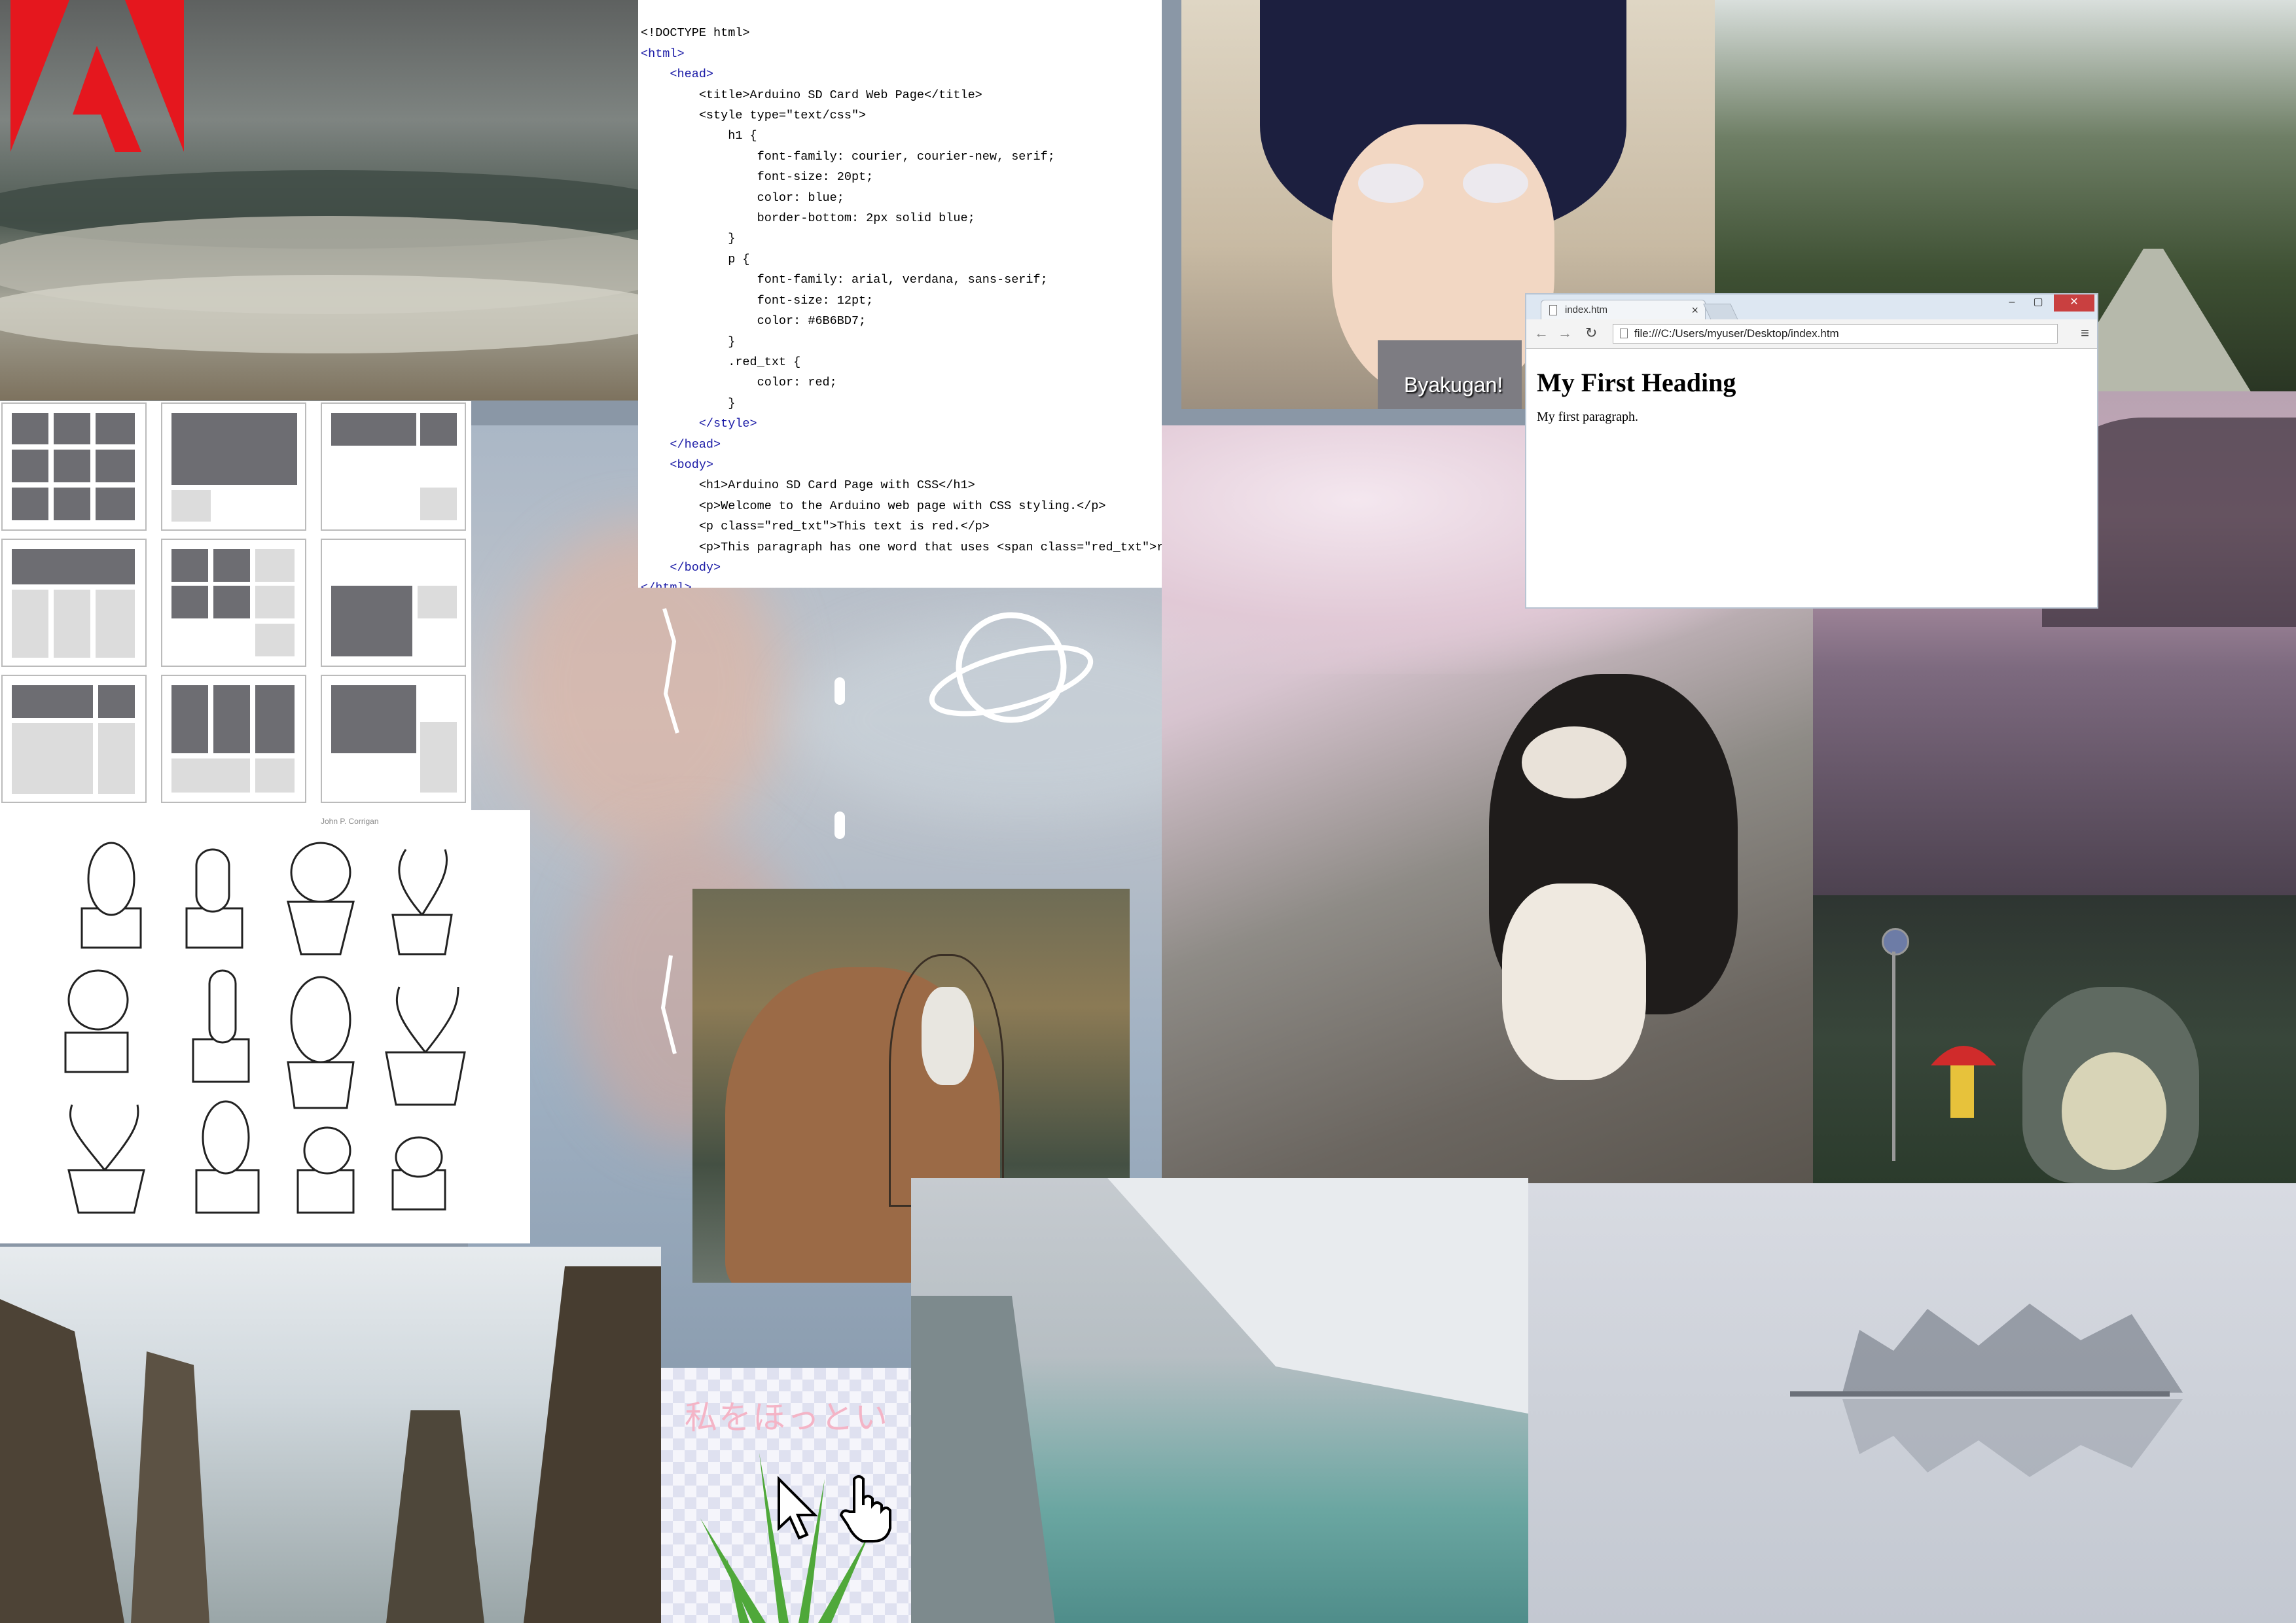  Describe the element at coordinates (235, 605) in the screenshot. I see `layout-templates-grid` at that location.